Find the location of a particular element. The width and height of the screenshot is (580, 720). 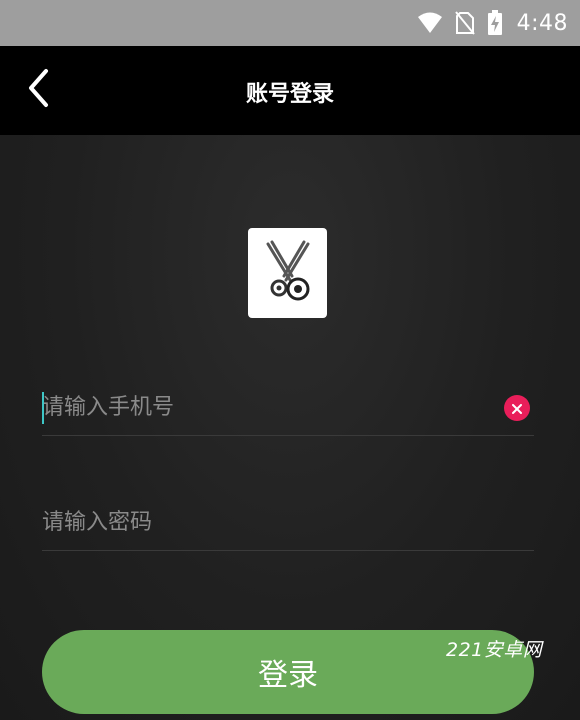

clear-x-icon is located at coordinates (517, 408).